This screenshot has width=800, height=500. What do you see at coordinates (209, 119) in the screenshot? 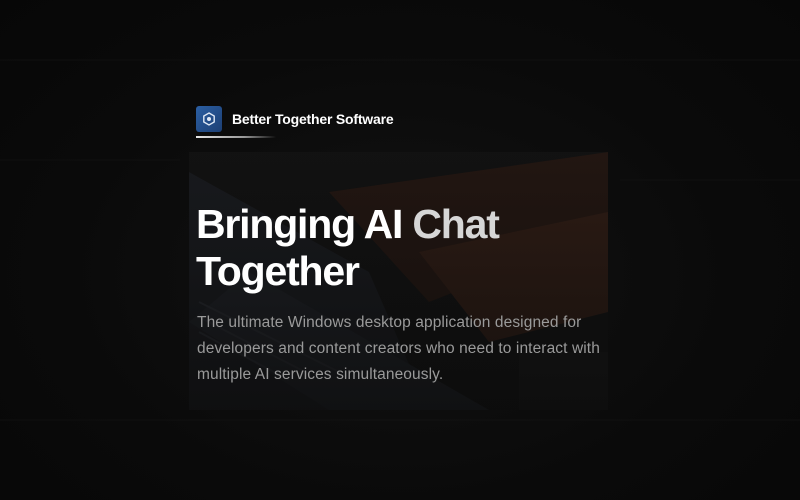
I see `hexagon-logo-icon` at bounding box center [209, 119].